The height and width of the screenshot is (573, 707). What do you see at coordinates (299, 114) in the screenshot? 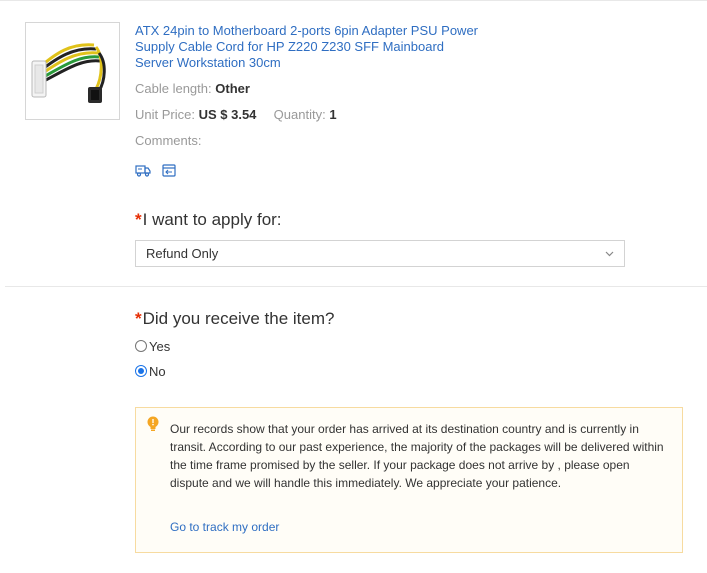
I see `quantity-label: Quantity:` at bounding box center [299, 114].